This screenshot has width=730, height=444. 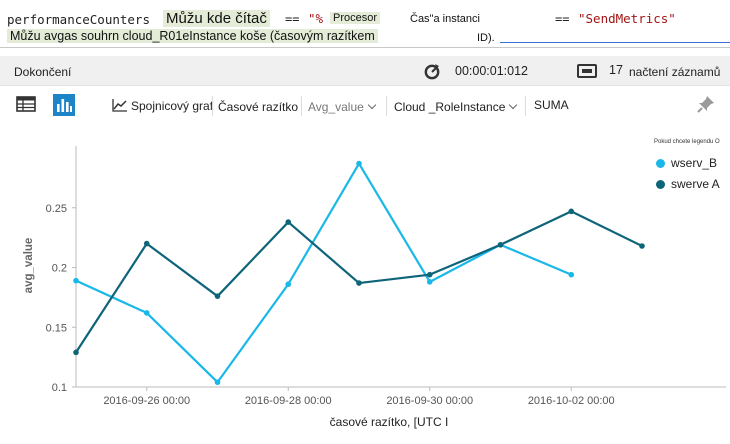 I want to click on x-tick-label-3: 2016-10-02 00:00, so click(x=571, y=401).